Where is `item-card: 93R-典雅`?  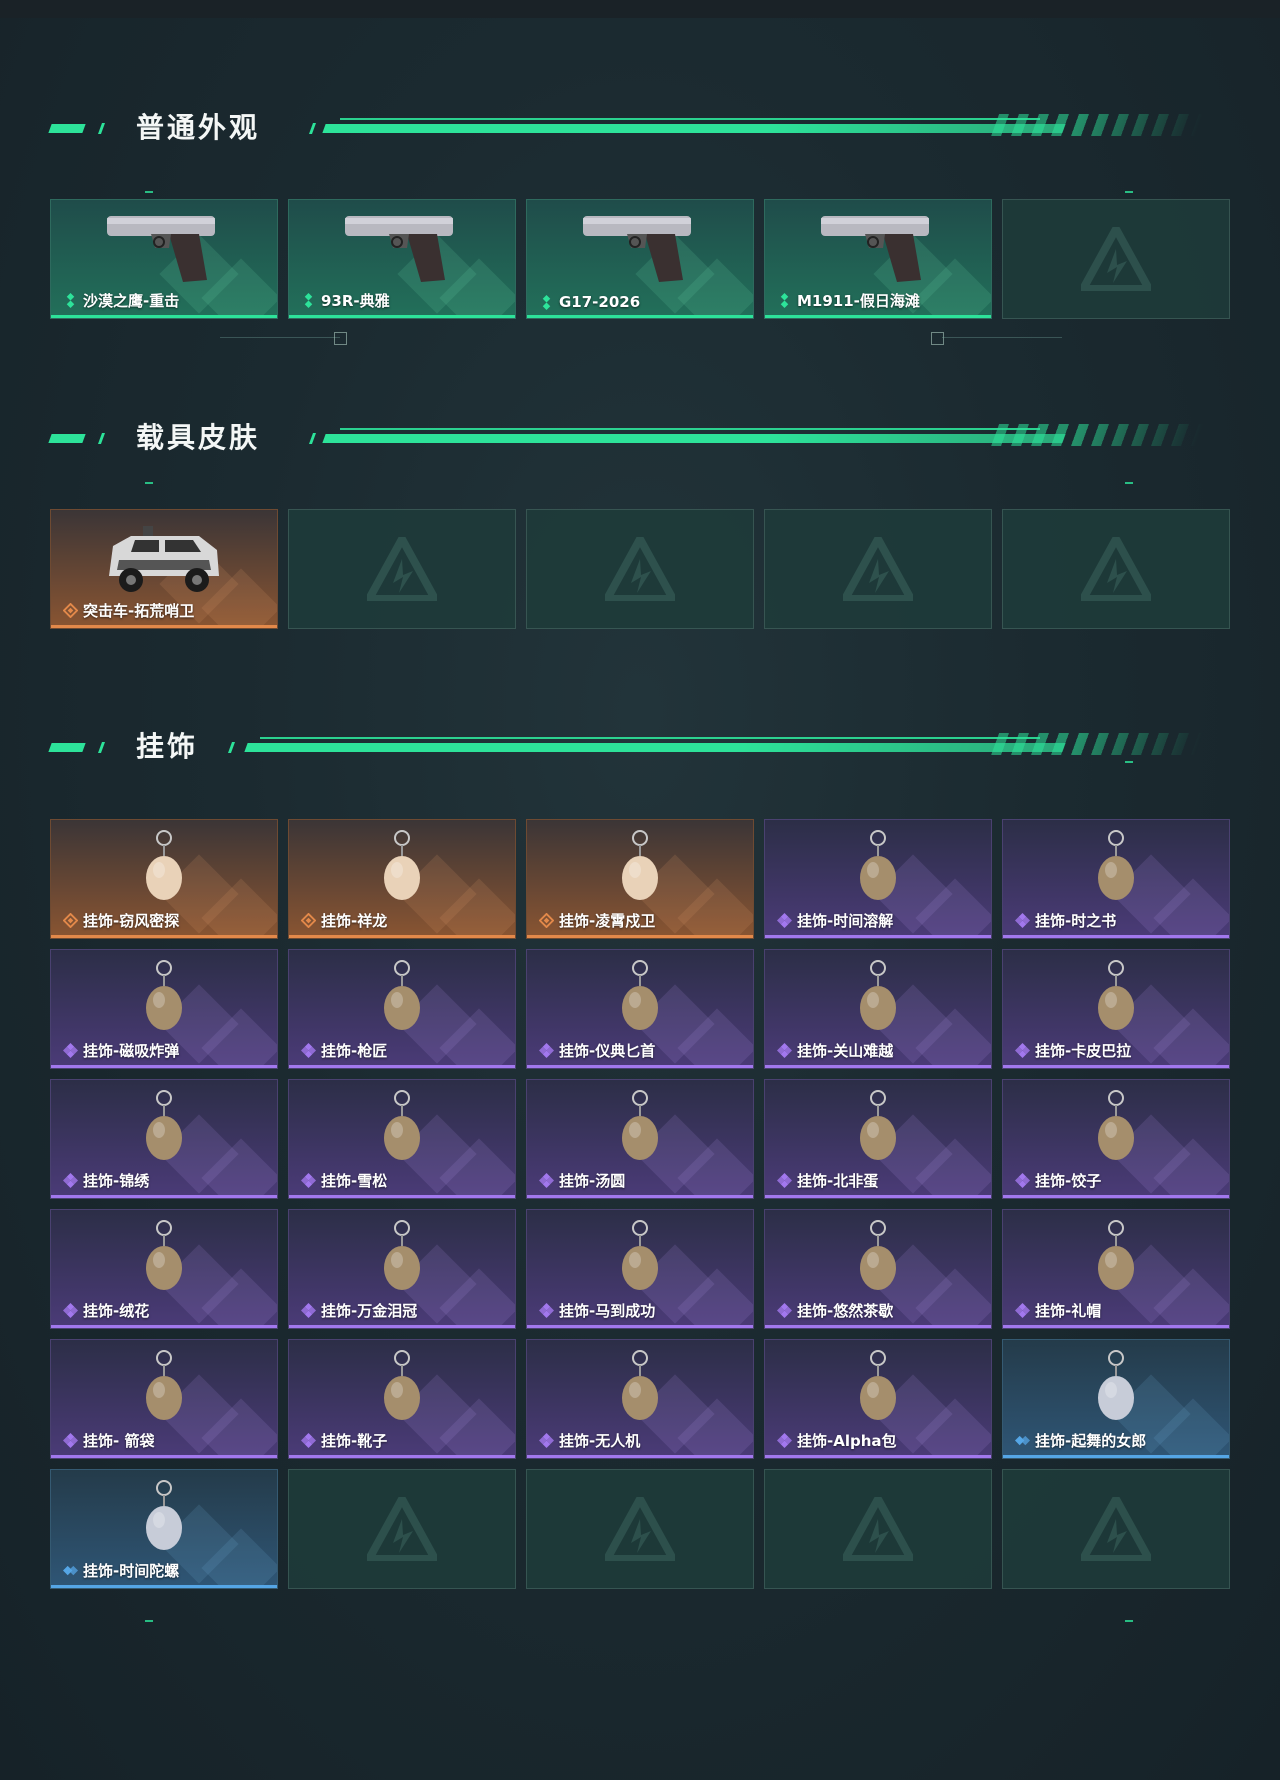 item-card: 93R-典雅 is located at coordinates (402, 259).